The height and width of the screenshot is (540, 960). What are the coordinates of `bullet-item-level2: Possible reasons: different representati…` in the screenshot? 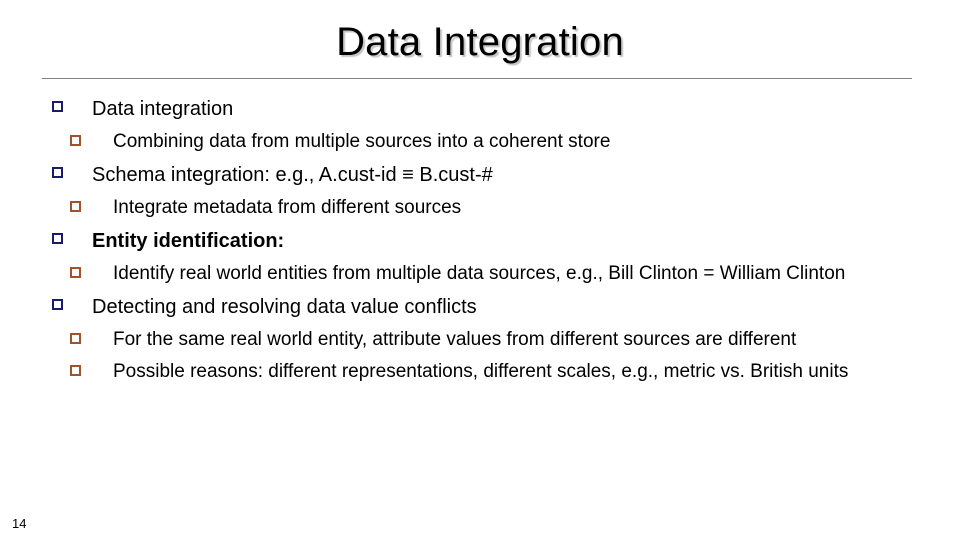 It's located at (480, 372).